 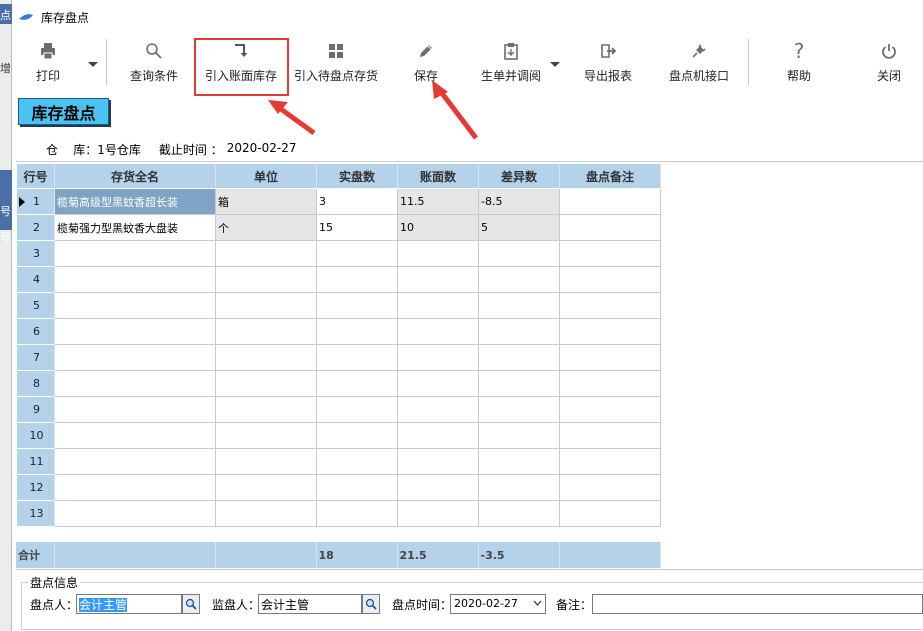 I want to click on cell-book-qty: 10, so click(x=438, y=227).